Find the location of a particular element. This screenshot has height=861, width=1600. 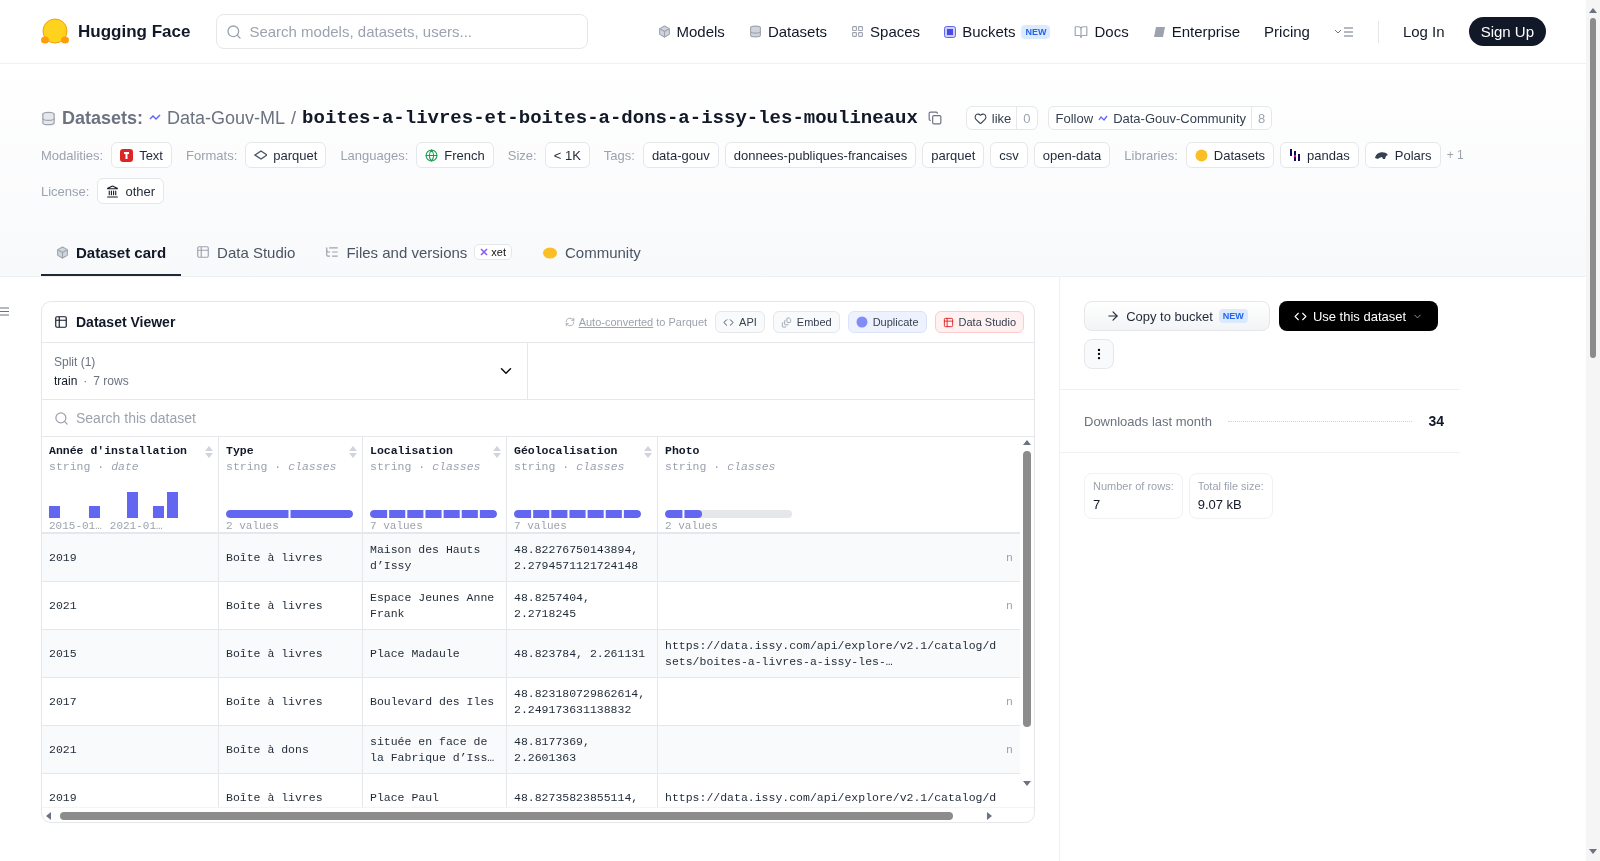

tag-chip: pandas is located at coordinates (1319, 155).